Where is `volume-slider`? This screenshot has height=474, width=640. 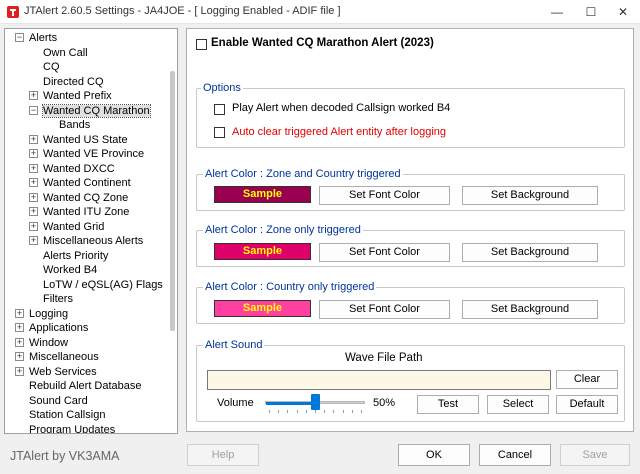
volume-slider is located at coordinates (315, 403).